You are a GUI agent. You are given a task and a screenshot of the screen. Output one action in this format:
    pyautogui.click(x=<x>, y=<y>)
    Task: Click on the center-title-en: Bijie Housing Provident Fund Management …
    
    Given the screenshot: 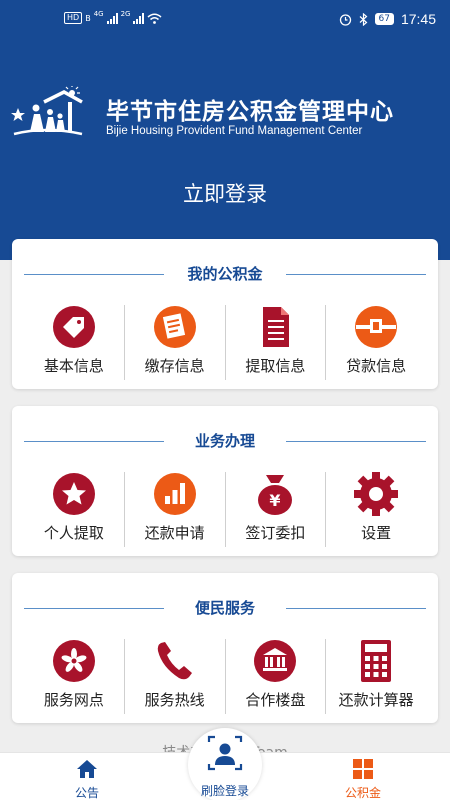 What is the action you would take?
    pyautogui.click(x=234, y=131)
    